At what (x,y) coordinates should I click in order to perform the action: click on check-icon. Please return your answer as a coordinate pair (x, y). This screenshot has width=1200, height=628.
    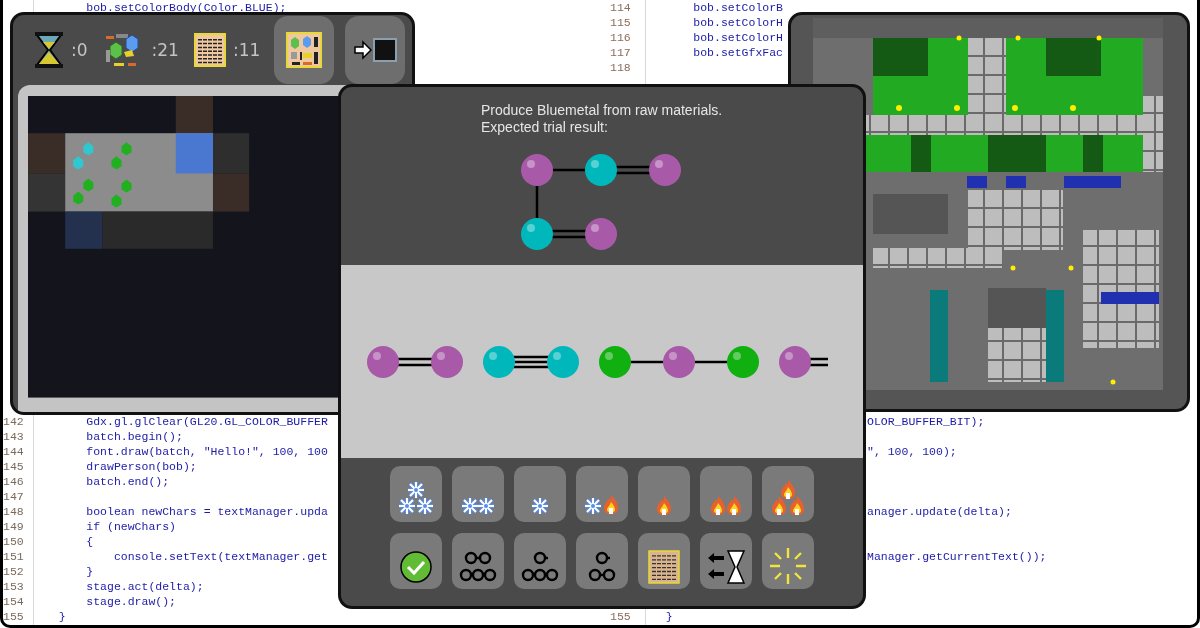
    Looking at the image, I should click on (416, 567).